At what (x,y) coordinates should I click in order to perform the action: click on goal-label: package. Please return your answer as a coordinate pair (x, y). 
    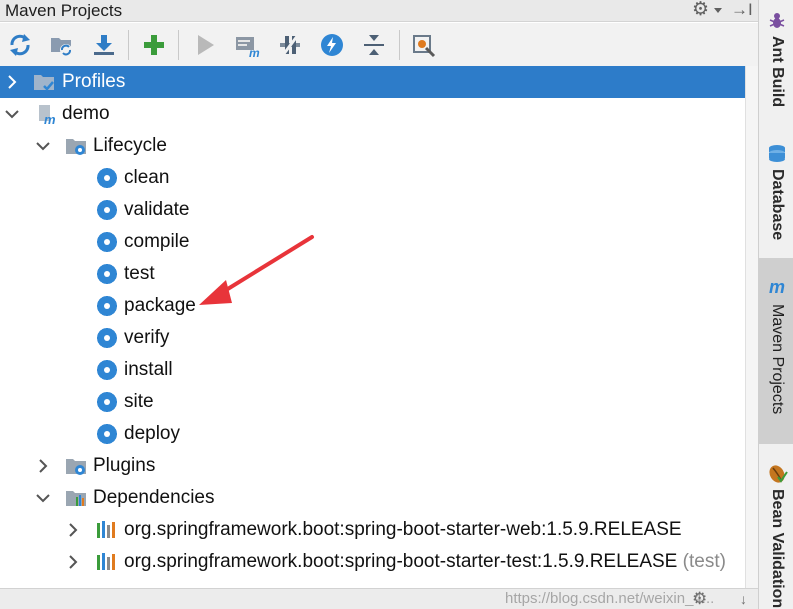
    Looking at the image, I should click on (160, 305).